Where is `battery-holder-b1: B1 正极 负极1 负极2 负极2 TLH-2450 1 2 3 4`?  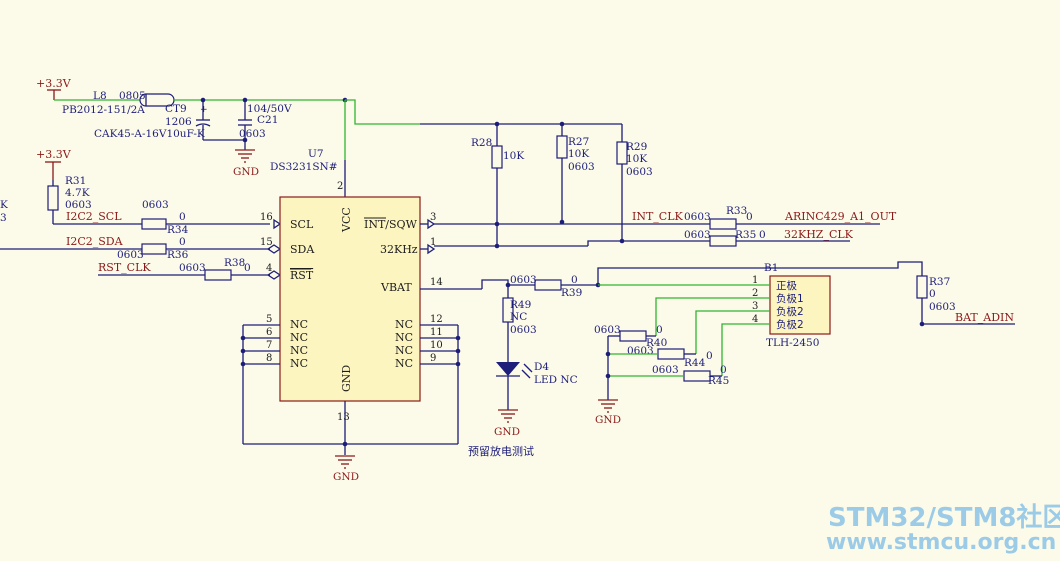
battery-holder-b1: B1 正极 负极1 负极2 负极2 TLH-2450 1 2 3 4 is located at coordinates (791, 305).